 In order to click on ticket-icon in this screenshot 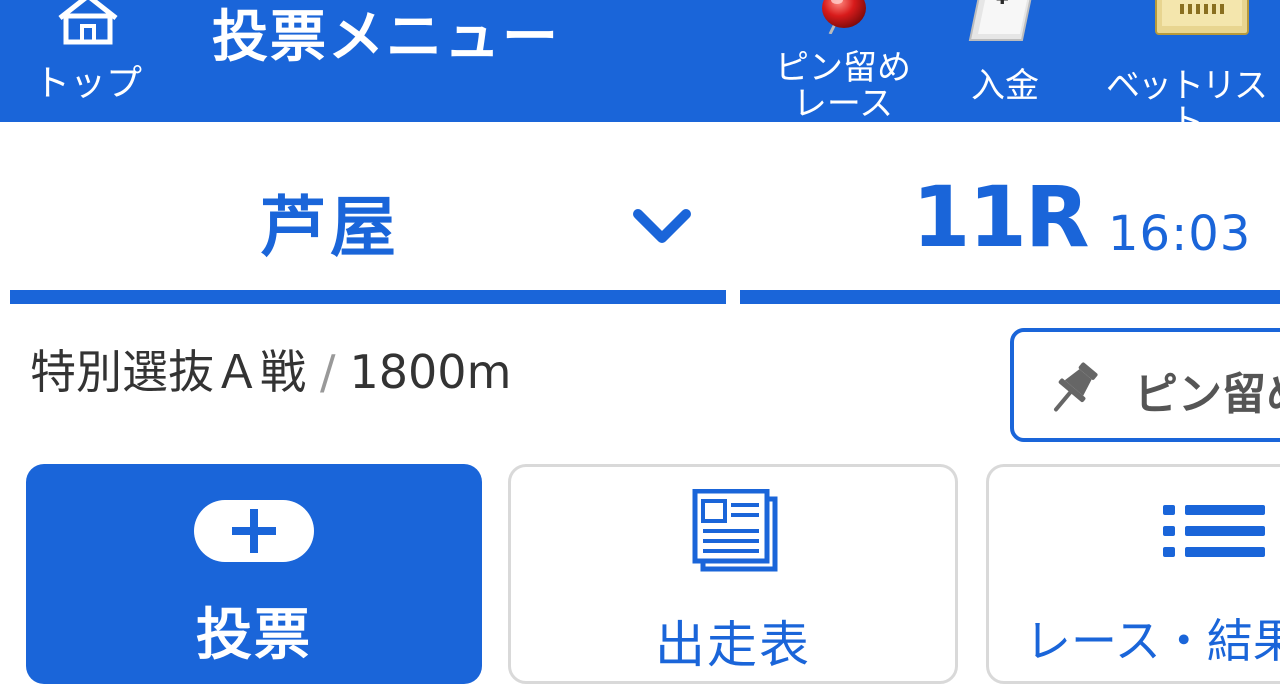, I will do `click(1202, 17)`.